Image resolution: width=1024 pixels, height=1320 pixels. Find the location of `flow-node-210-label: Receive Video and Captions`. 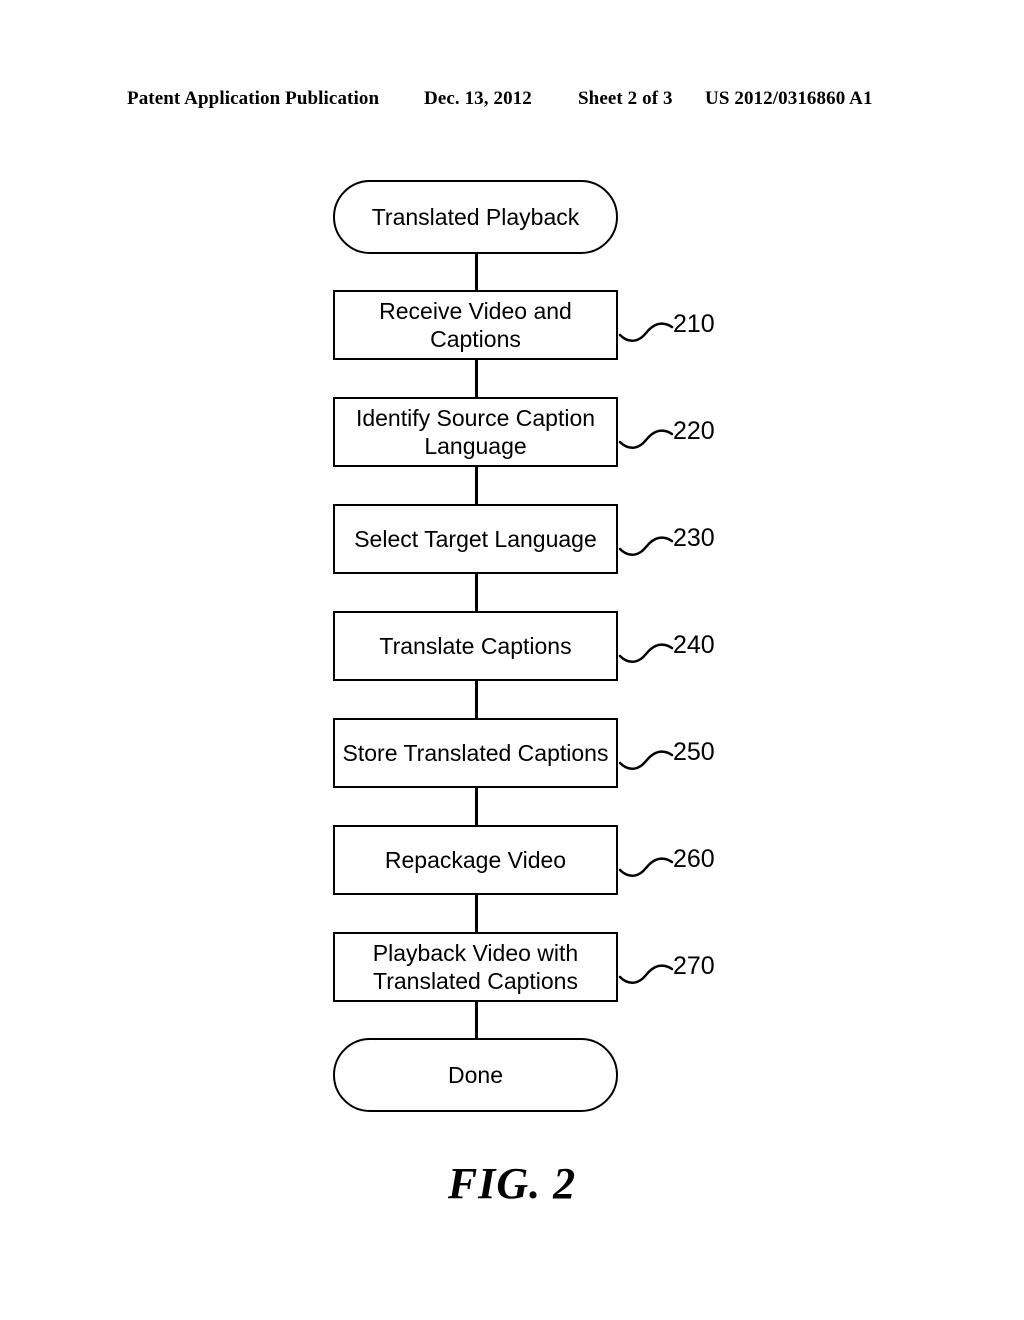

flow-node-210-label: Receive Video and Captions is located at coordinates (475, 325).